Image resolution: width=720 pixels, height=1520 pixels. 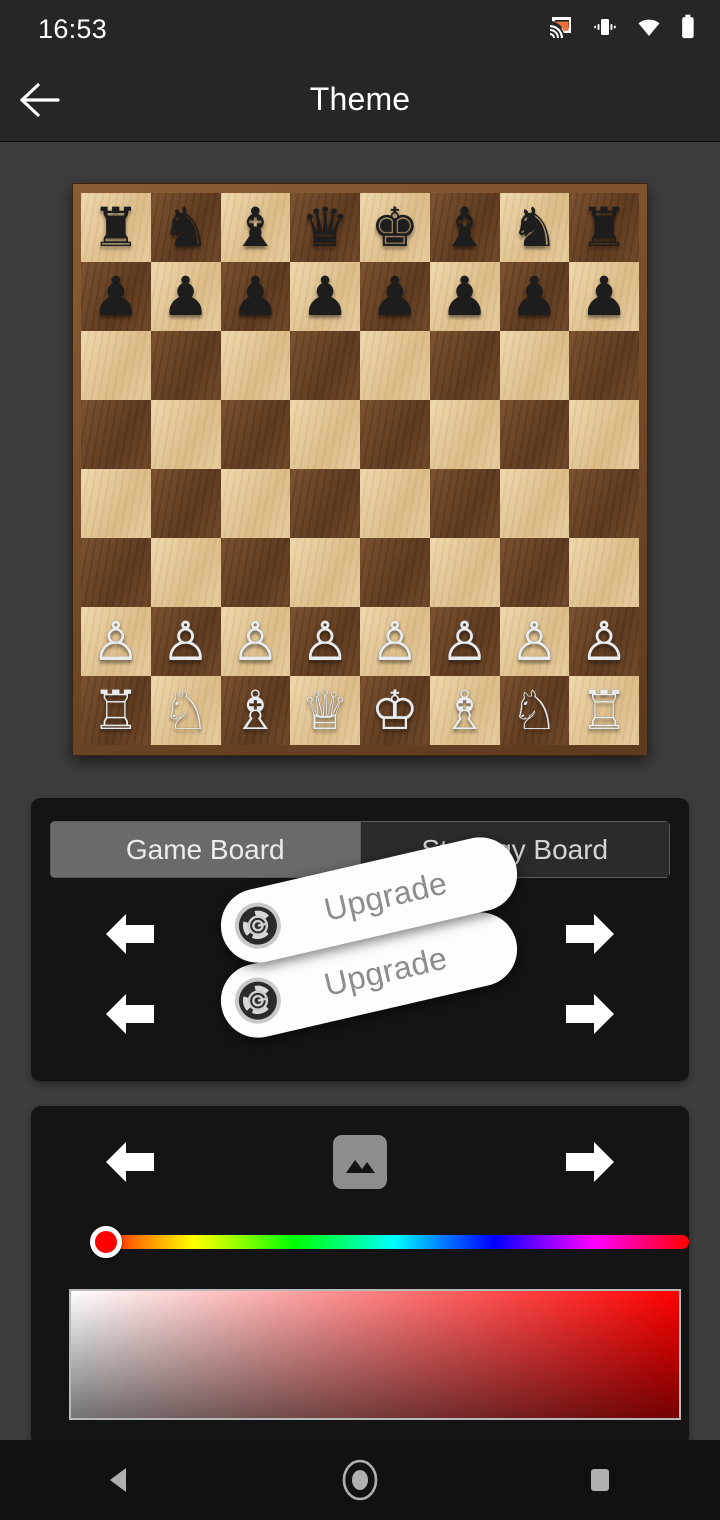 I want to click on status-clock: 16:53, so click(x=73, y=28).